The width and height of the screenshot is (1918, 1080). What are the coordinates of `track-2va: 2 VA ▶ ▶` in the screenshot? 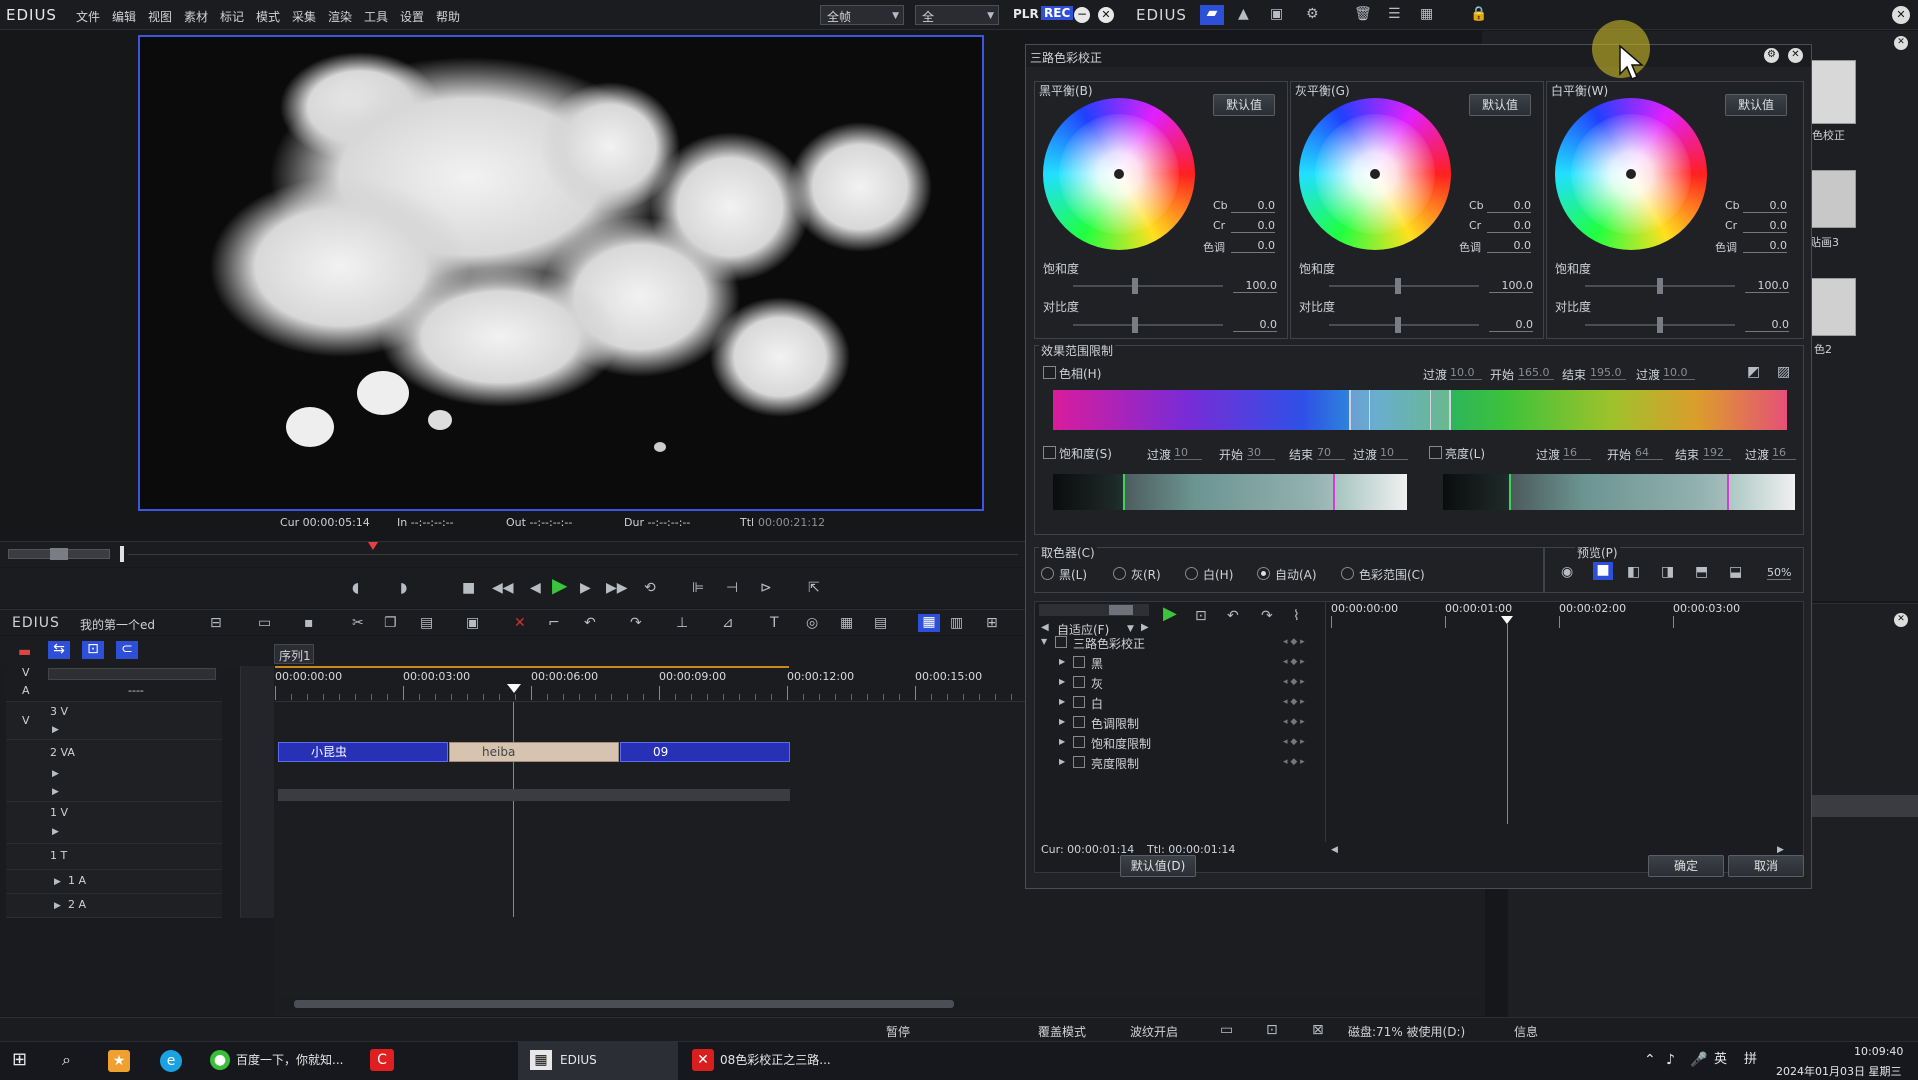 It's located at (114, 771).